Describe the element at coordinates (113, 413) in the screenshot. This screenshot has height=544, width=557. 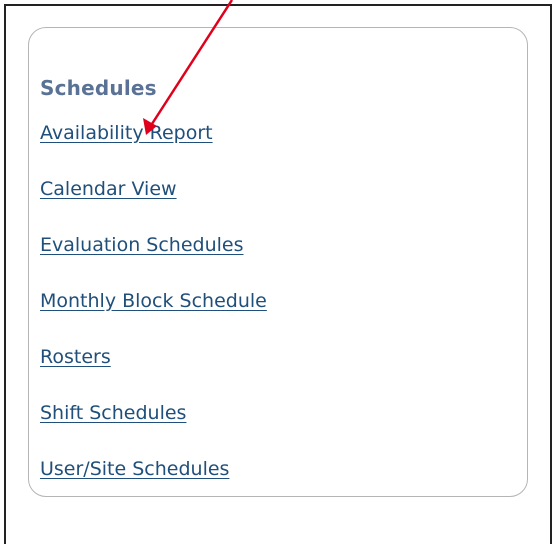
I see `link-shift-schedules: Shift Schedules` at that location.